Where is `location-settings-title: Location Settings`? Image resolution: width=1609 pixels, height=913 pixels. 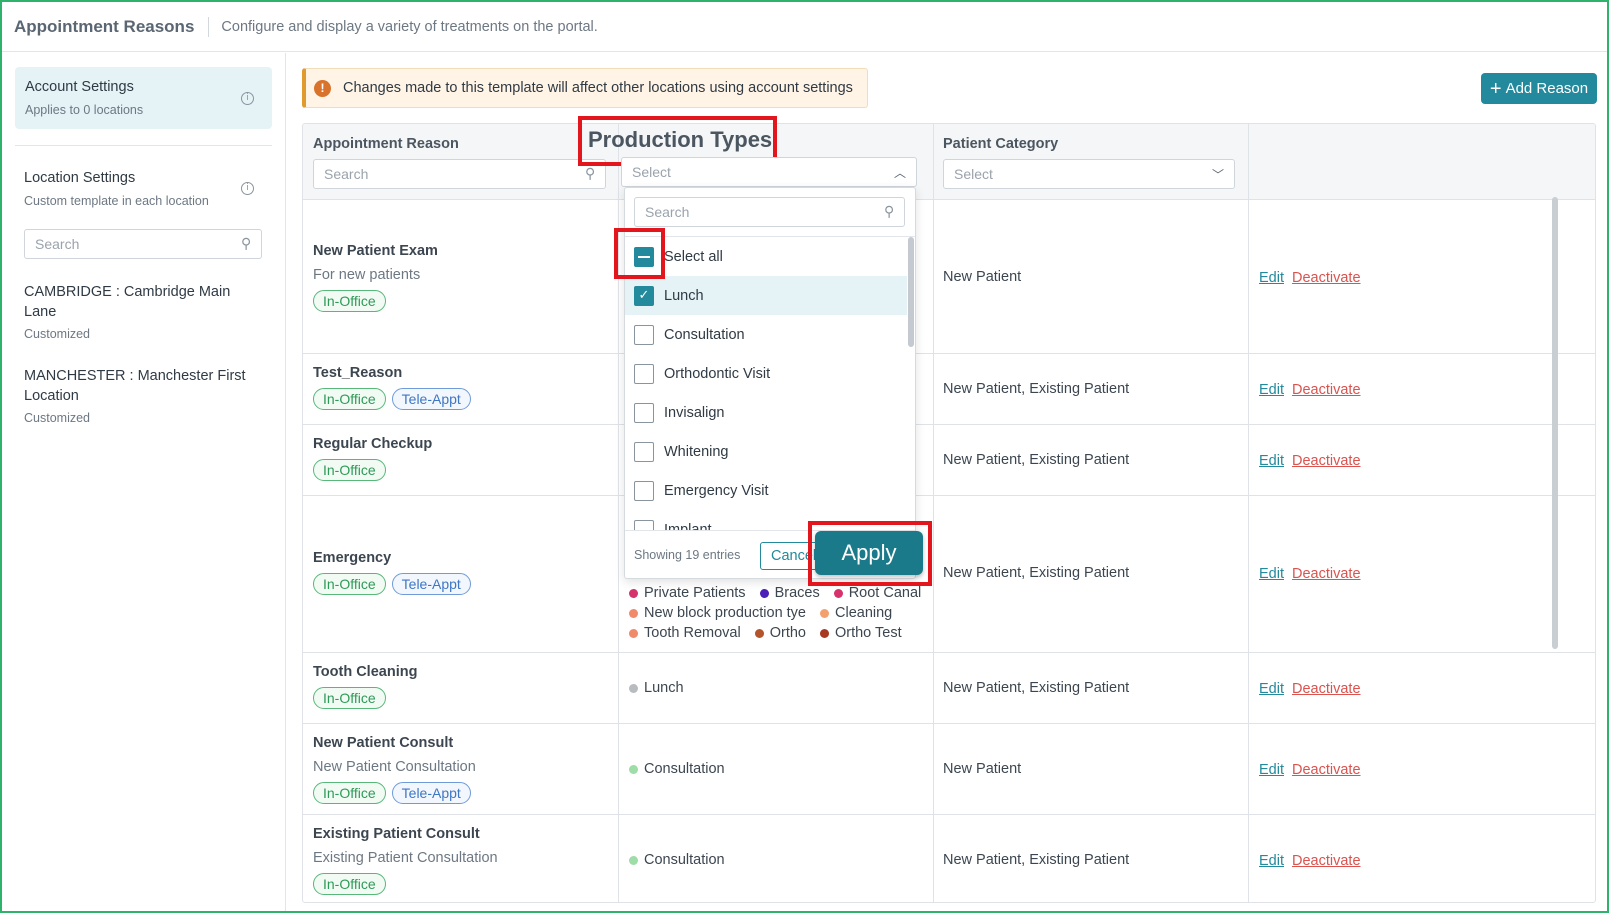
location-settings-title: Location Settings is located at coordinates (80, 178).